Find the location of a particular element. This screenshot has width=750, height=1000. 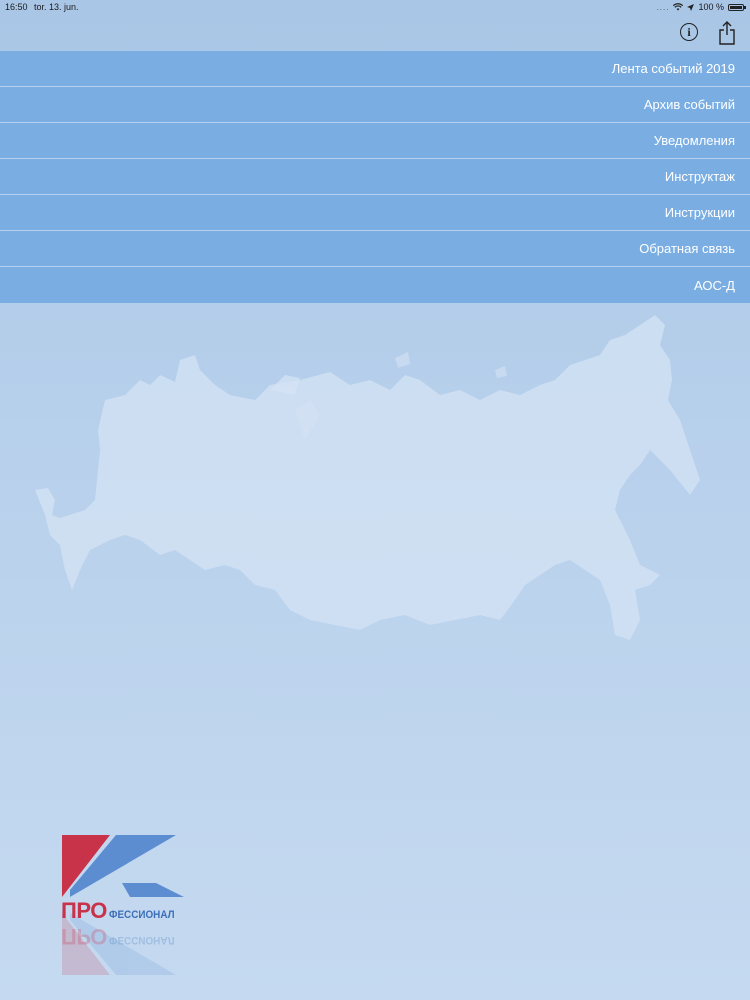

nav-bar: i is located at coordinates (375, 33).